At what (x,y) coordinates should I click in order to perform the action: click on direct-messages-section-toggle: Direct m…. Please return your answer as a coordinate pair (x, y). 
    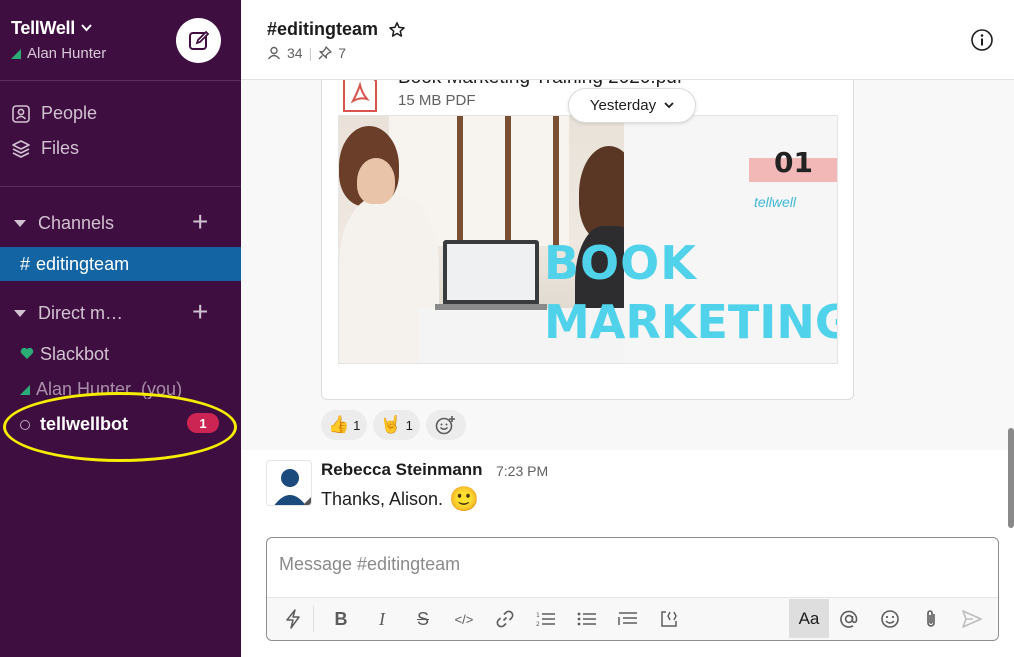
    Looking at the image, I should click on (68, 313).